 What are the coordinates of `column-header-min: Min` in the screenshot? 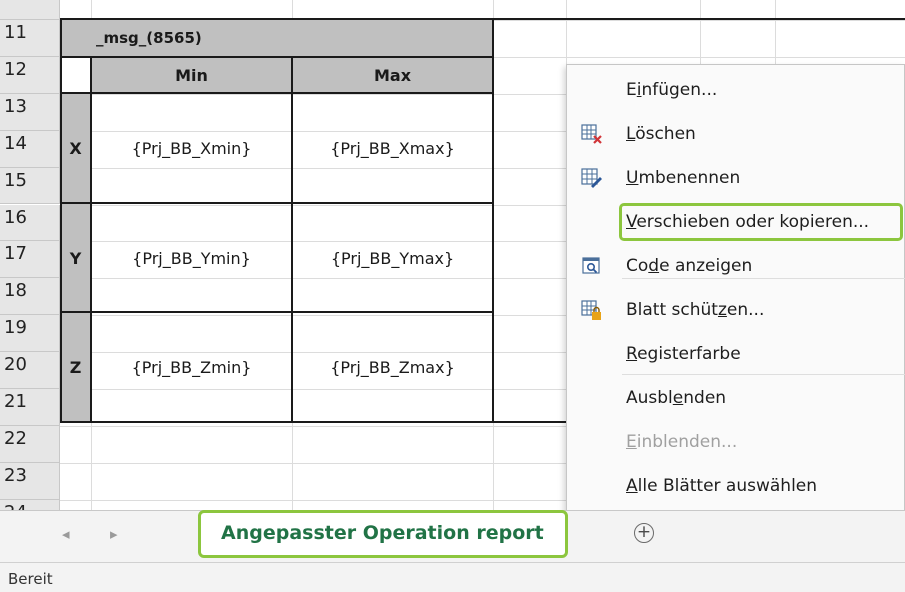 It's located at (191, 75).